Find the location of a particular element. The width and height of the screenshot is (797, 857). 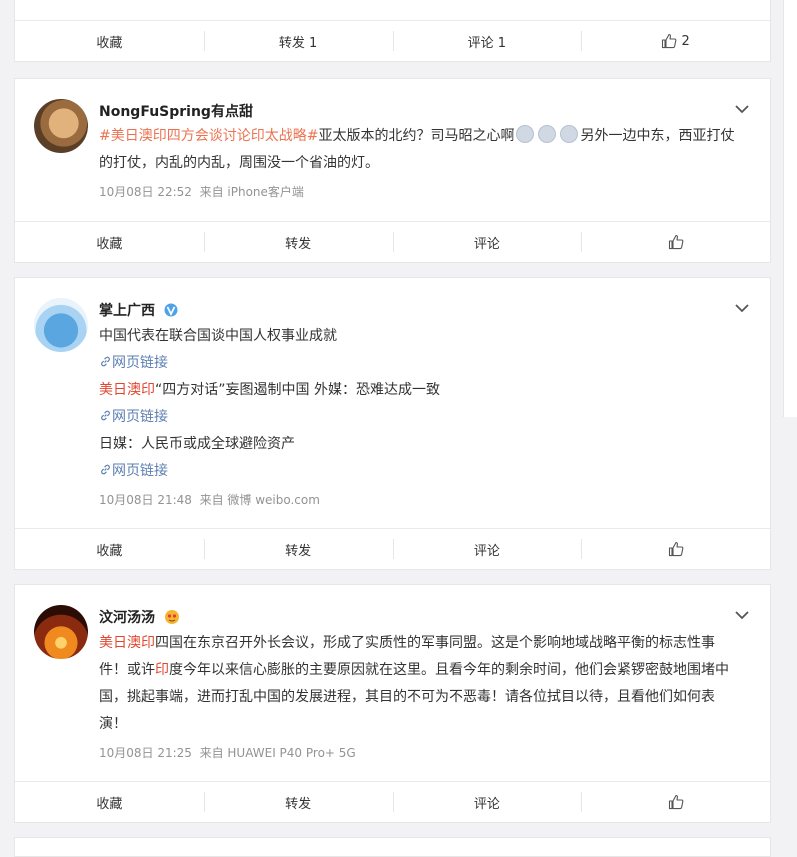

post-actions-bar: 收藏 转发 1 评论 1 2 is located at coordinates (392, 40).